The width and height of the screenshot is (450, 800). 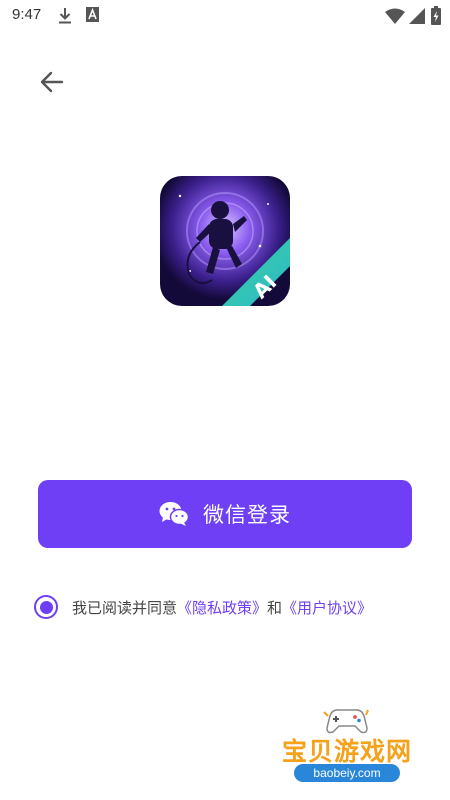 What do you see at coordinates (27, 14) in the screenshot?
I see `status-time: 9:47` at bounding box center [27, 14].